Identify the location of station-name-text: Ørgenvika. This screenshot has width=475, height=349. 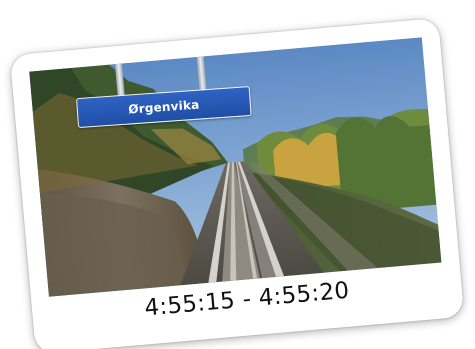
(163, 107).